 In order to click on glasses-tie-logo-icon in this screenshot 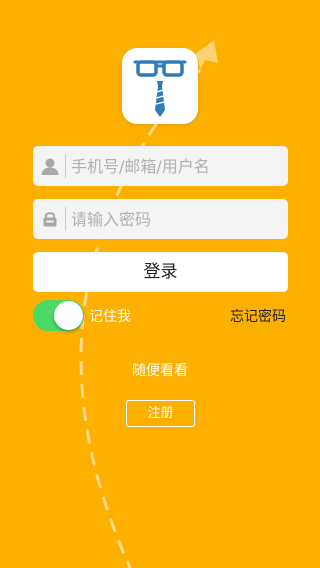, I will do `click(160, 88)`.